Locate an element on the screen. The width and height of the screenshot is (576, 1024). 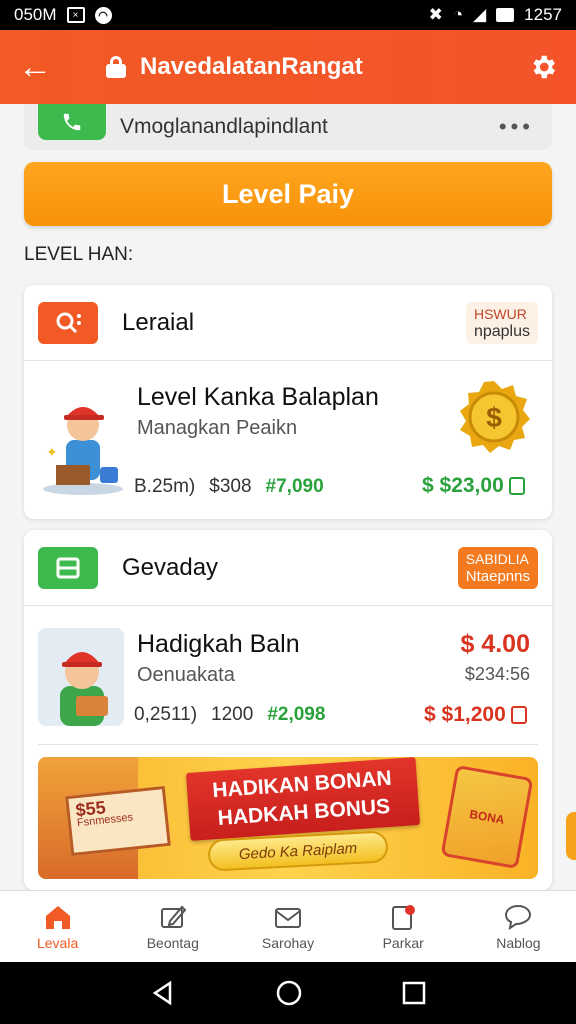
meta-b: $308 is located at coordinates (230, 486).